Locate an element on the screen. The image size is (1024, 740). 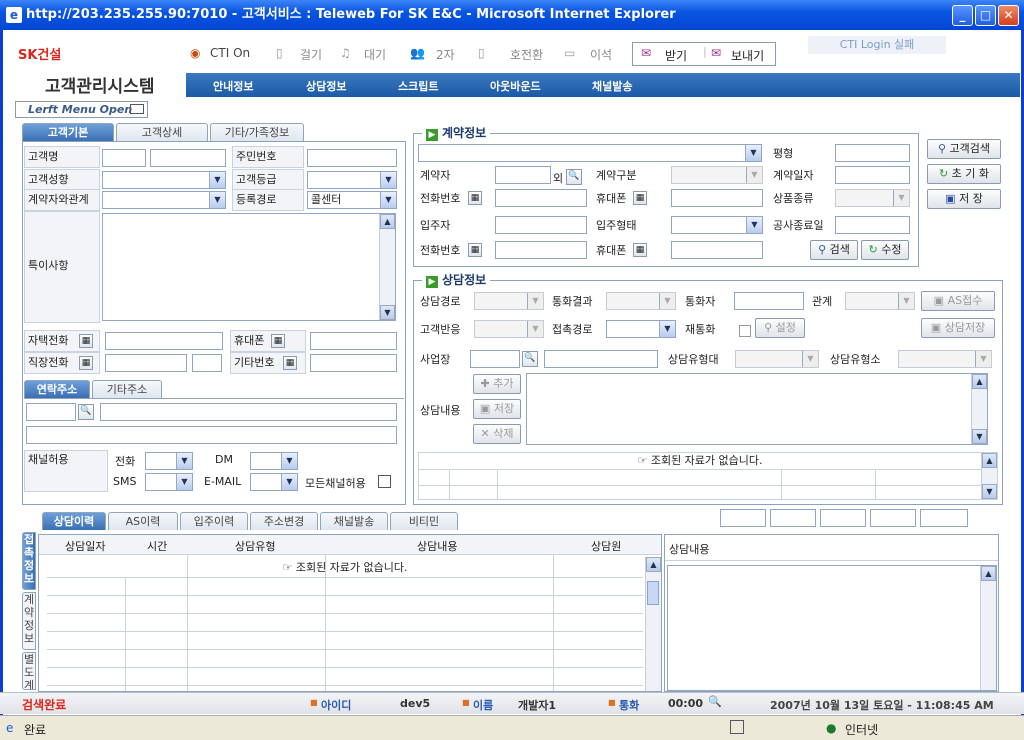
email-select: ▼ is located at coordinates (274, 482).